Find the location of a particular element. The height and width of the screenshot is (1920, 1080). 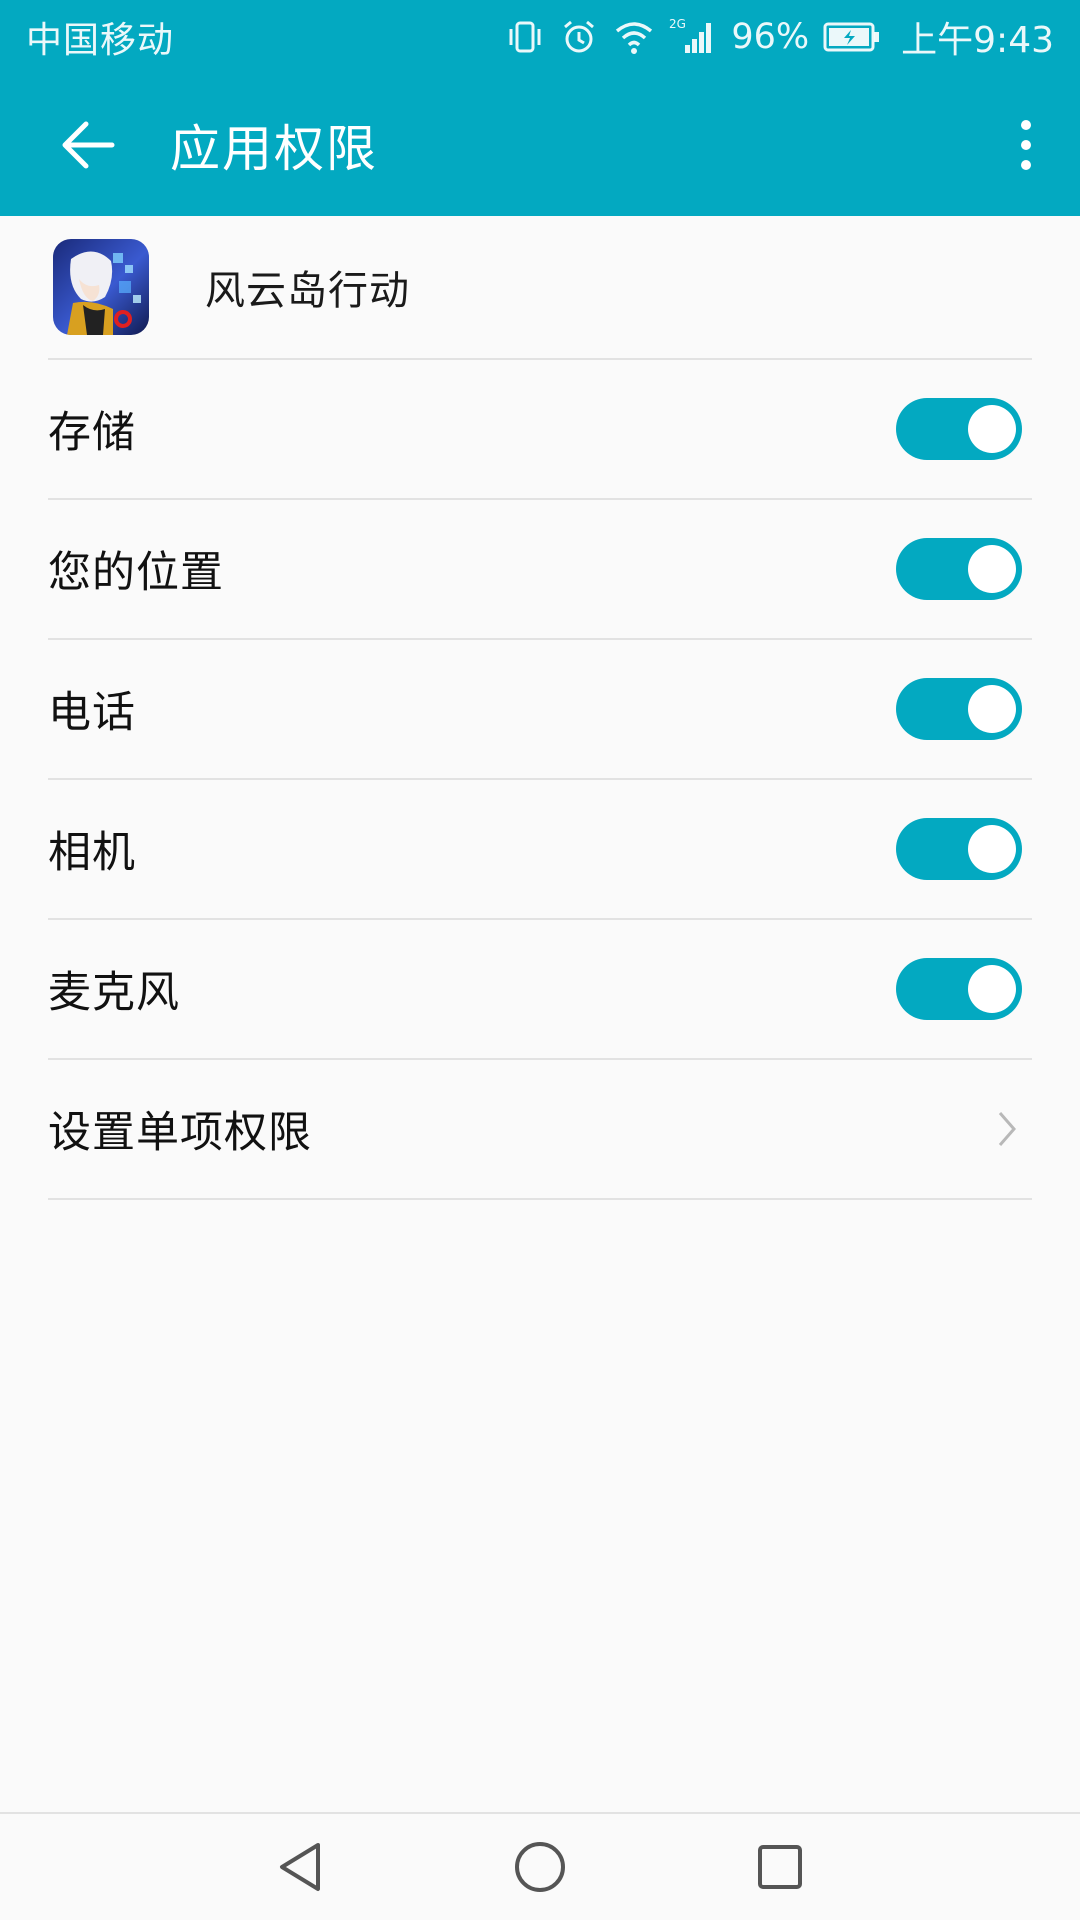

more-options-button is located at coordinates (1026, 145).